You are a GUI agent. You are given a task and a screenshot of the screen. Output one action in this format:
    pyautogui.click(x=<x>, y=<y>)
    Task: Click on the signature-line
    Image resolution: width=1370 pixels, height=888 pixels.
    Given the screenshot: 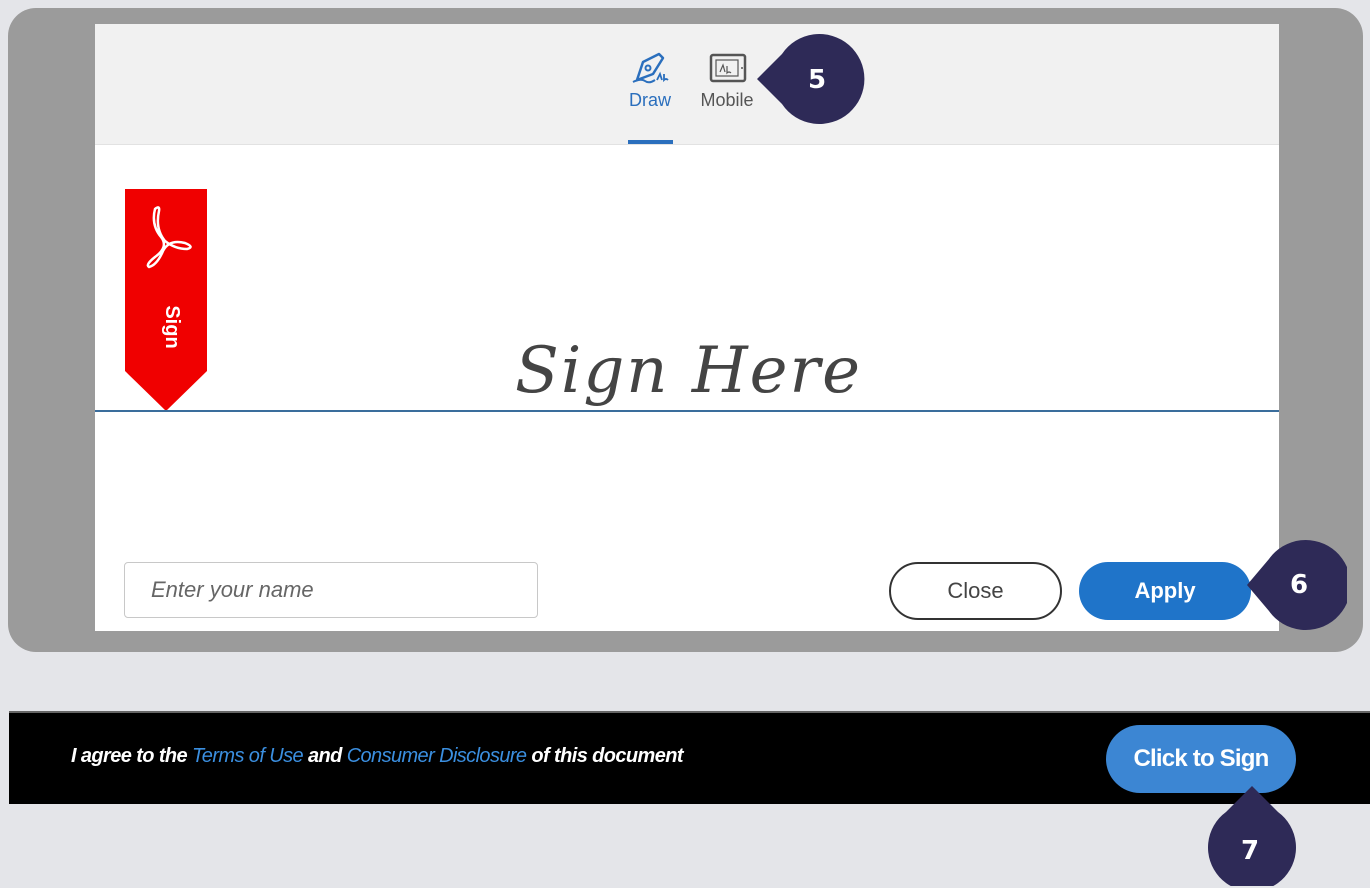 What is the action you would take?
    pyautogui.click(x=687, y=411)
    